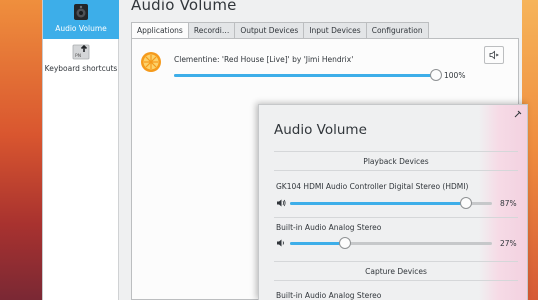 This screenshot has height=300, width=538. I want to click on stream-volume-slider, so click(308, 75).